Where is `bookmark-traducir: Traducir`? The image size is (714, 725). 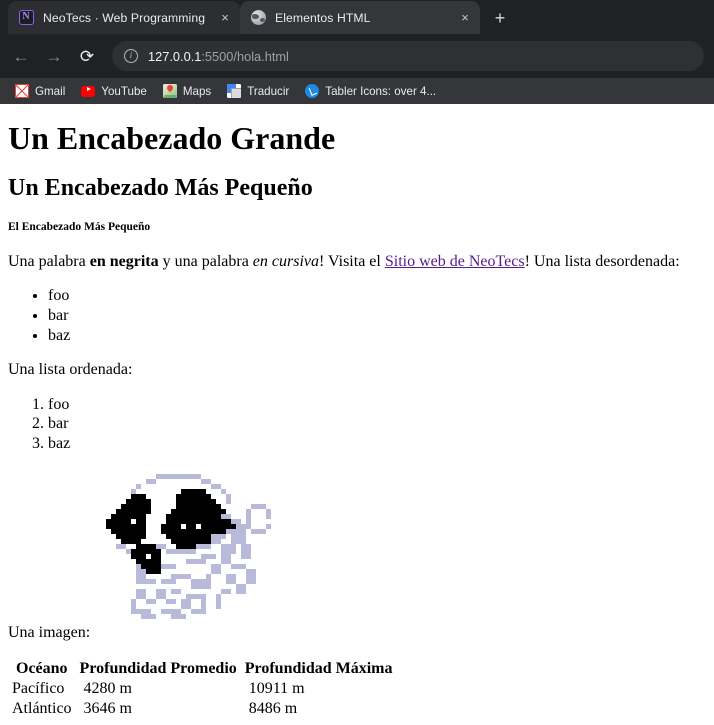 bookmark-traducir: Traducir is located at coordinates (258, 91).